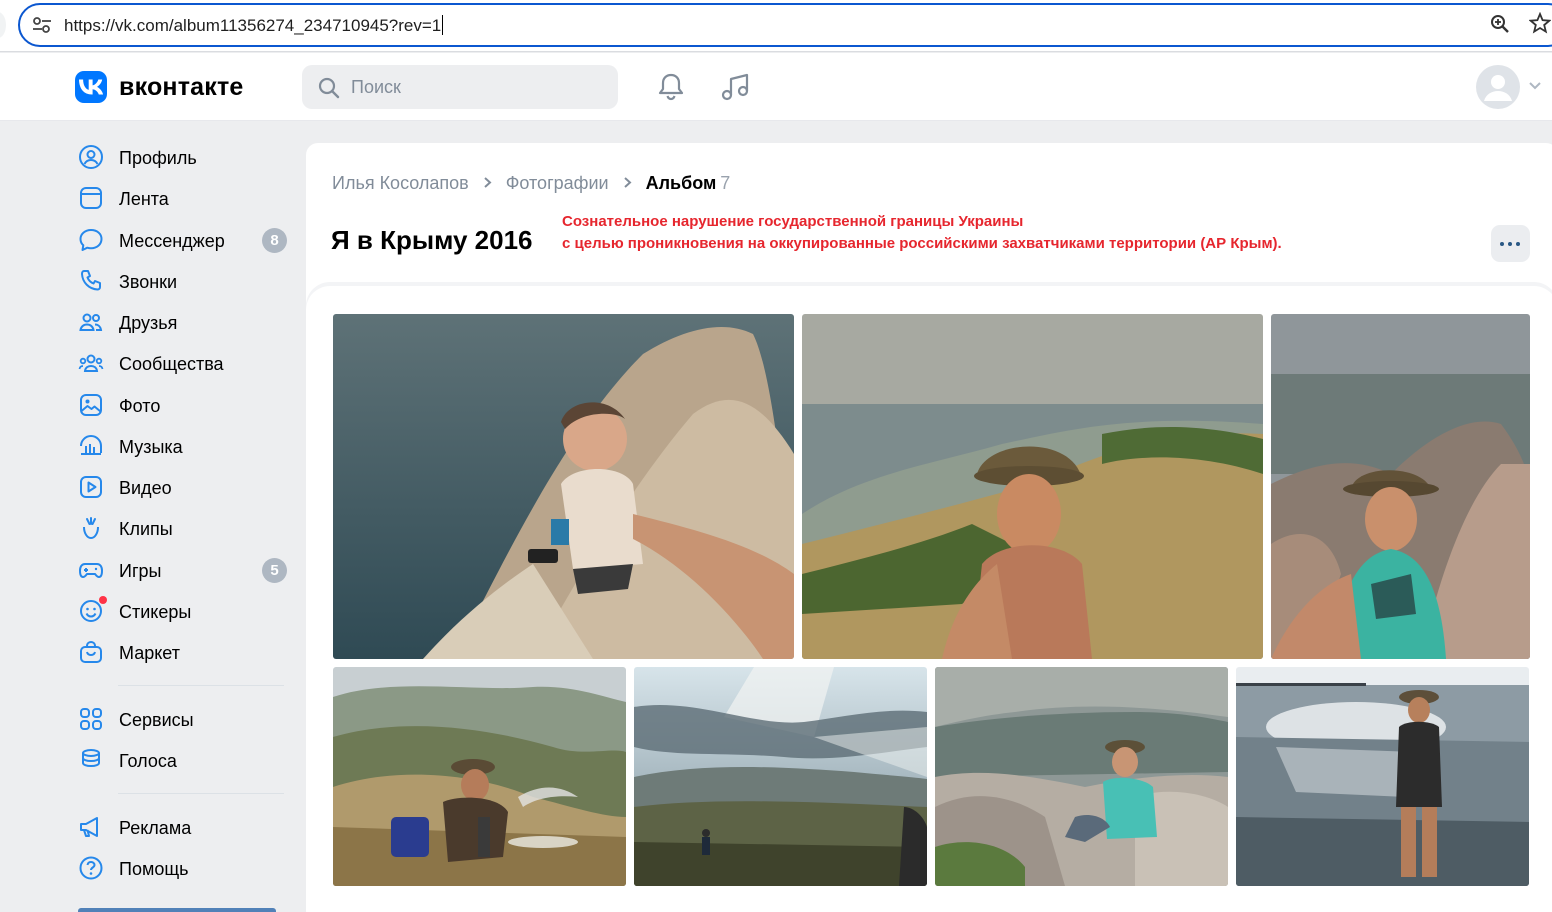 The width and height of the screenshot is (1552, 912). I want to click on help-icon, so click(91, 868).